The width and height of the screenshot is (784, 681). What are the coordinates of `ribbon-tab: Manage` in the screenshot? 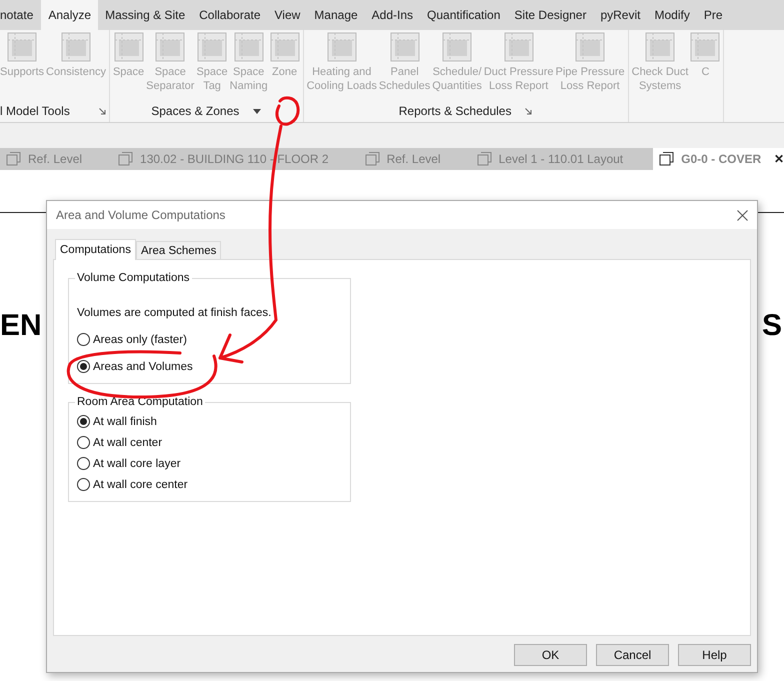 It's located at (336, 15).